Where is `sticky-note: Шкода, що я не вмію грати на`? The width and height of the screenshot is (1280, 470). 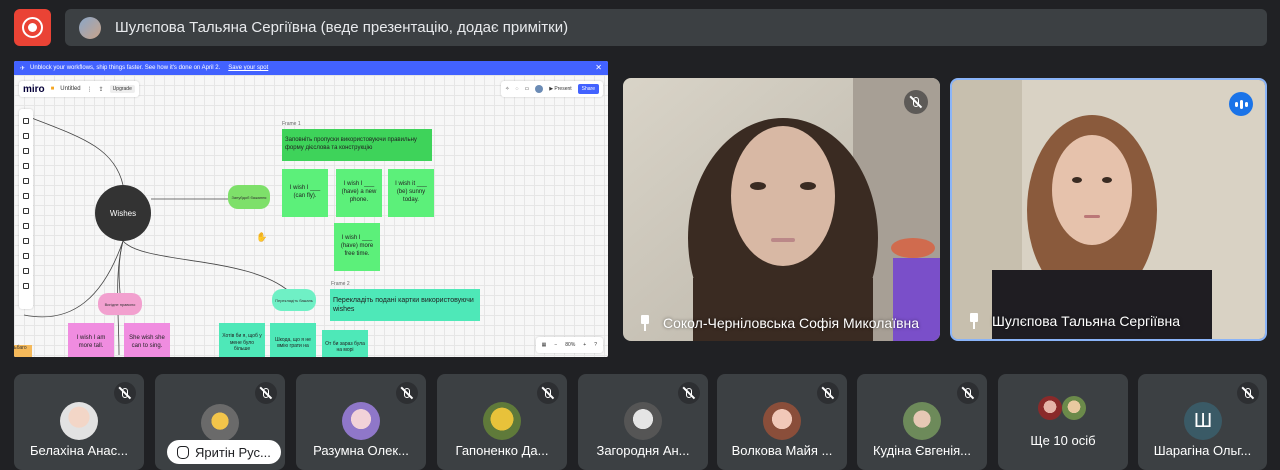 sticky-note: Шкода, що я не вмію грати на is located at coordinates (293, 340).